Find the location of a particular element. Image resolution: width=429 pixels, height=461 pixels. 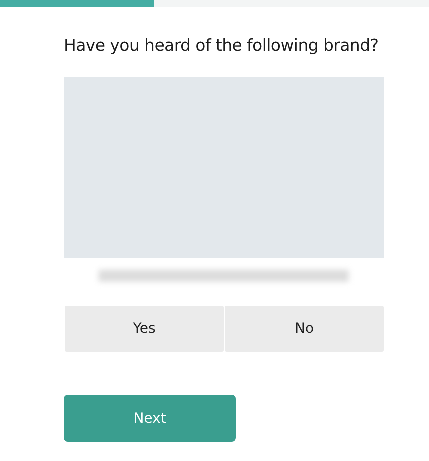

answer-button: Yes is located at coordinates (144, 329).